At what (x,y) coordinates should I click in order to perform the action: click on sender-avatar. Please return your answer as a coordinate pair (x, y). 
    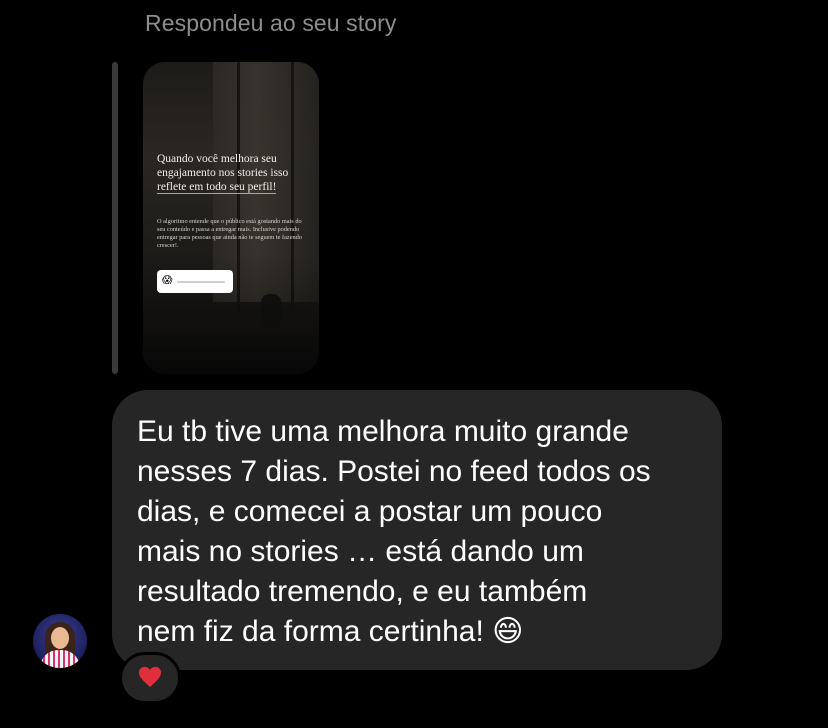
    Looking at the image, I should click on (60, 641).